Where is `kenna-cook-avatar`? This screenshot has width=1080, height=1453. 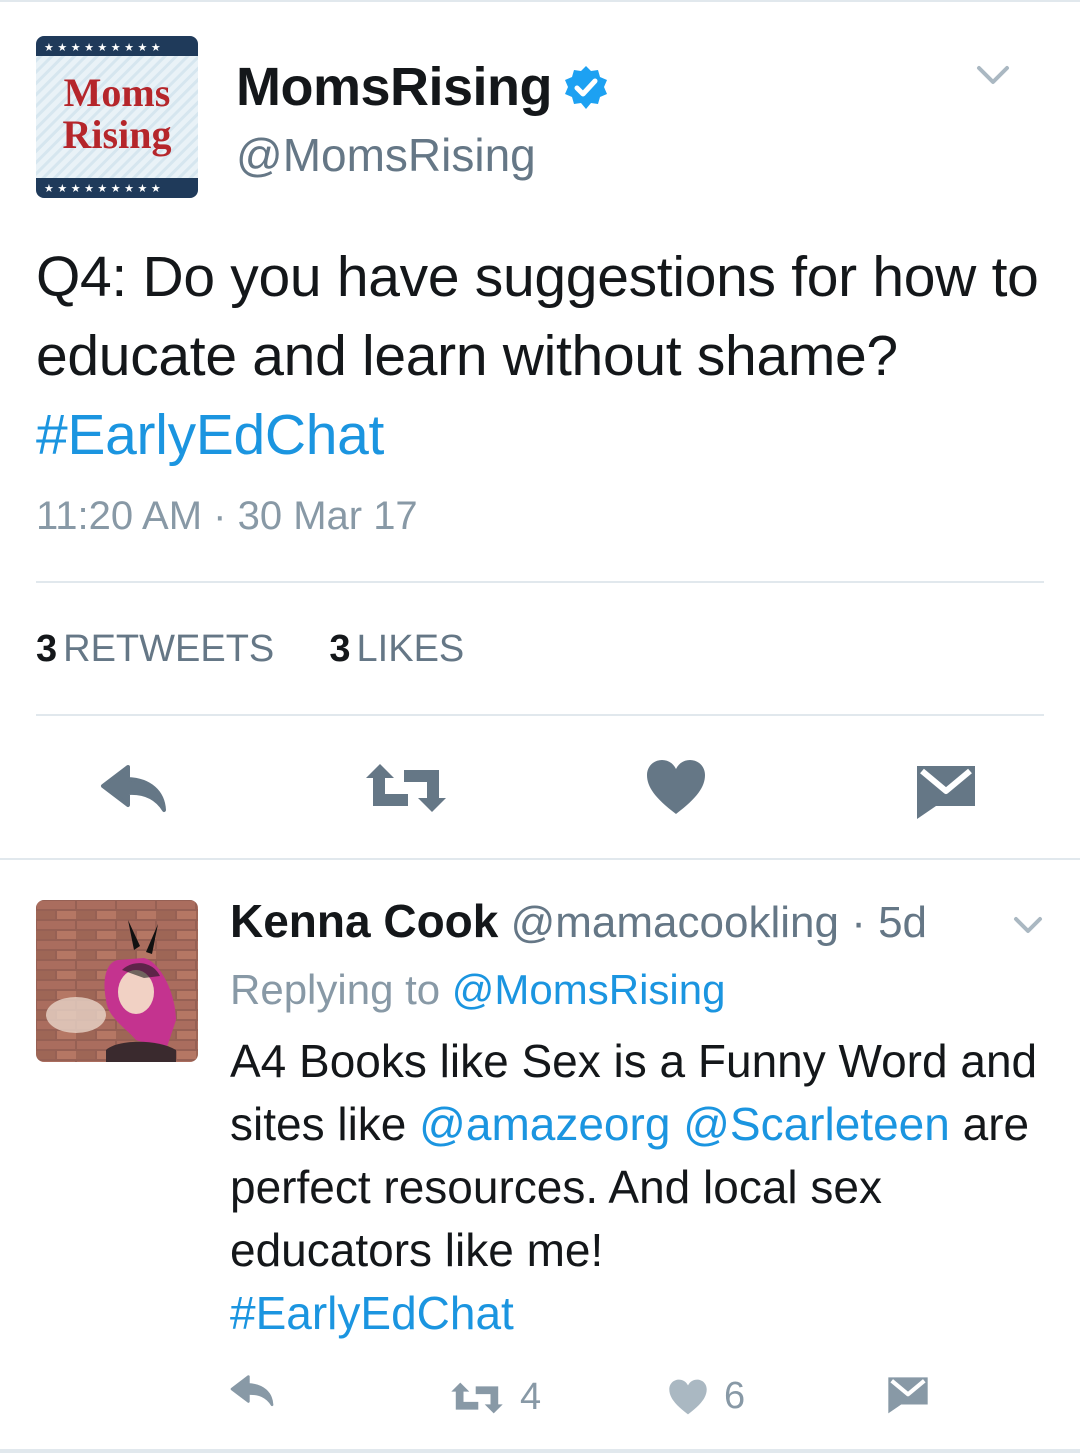 kenna-cook-avatar is located at coordinates (117, 981).